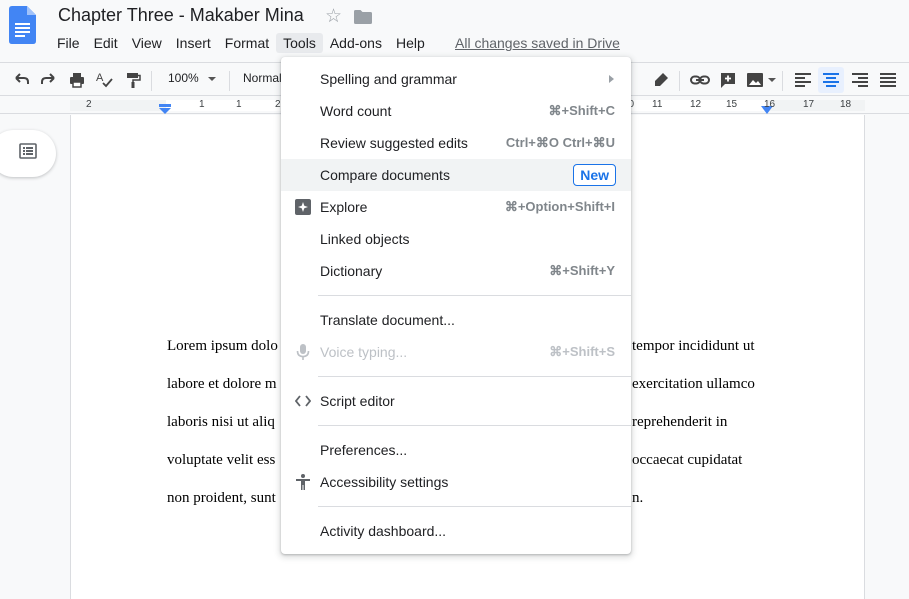  Describe the element at coordinates (831, 80) in the screenshot. I see `align-center-icon` at that location.